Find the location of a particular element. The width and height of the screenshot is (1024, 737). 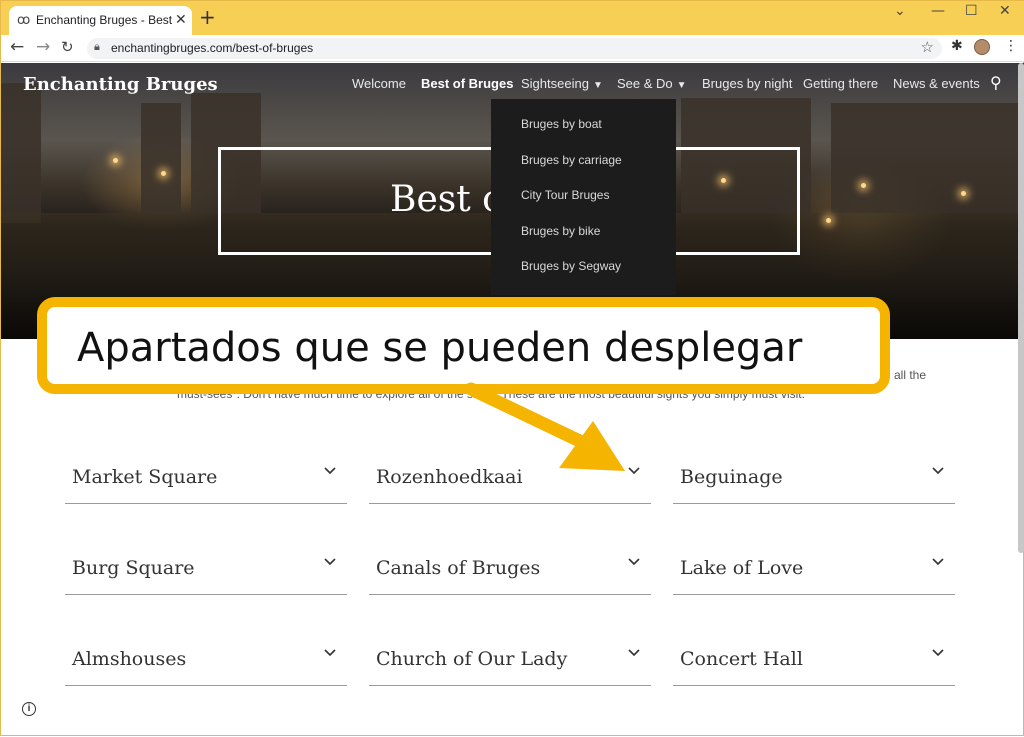

tab-title: Enchanting Bruges - Best of Bruges is located at coordinates (105, 20).